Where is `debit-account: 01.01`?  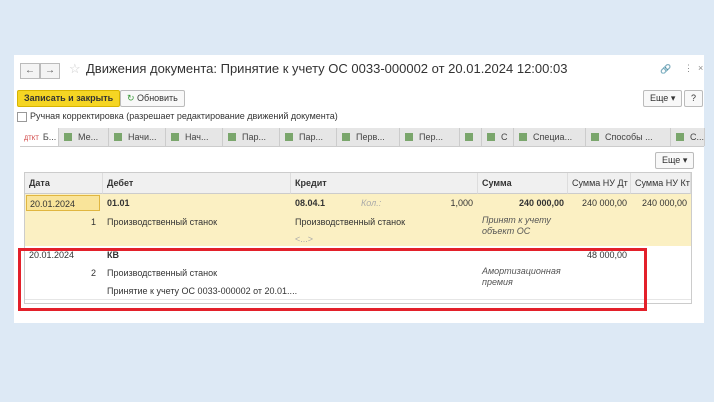 debit-account: 01.01 is located at coordinates (118, 203).